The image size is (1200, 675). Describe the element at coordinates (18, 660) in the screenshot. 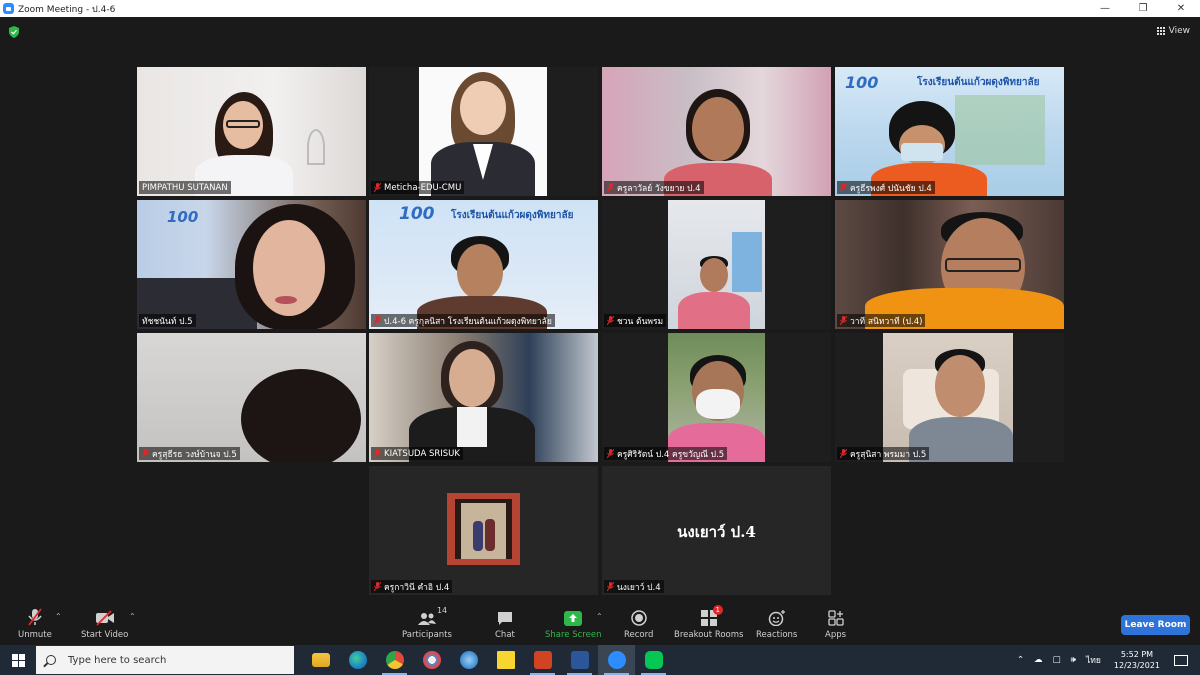

I see `start-button` at that location.